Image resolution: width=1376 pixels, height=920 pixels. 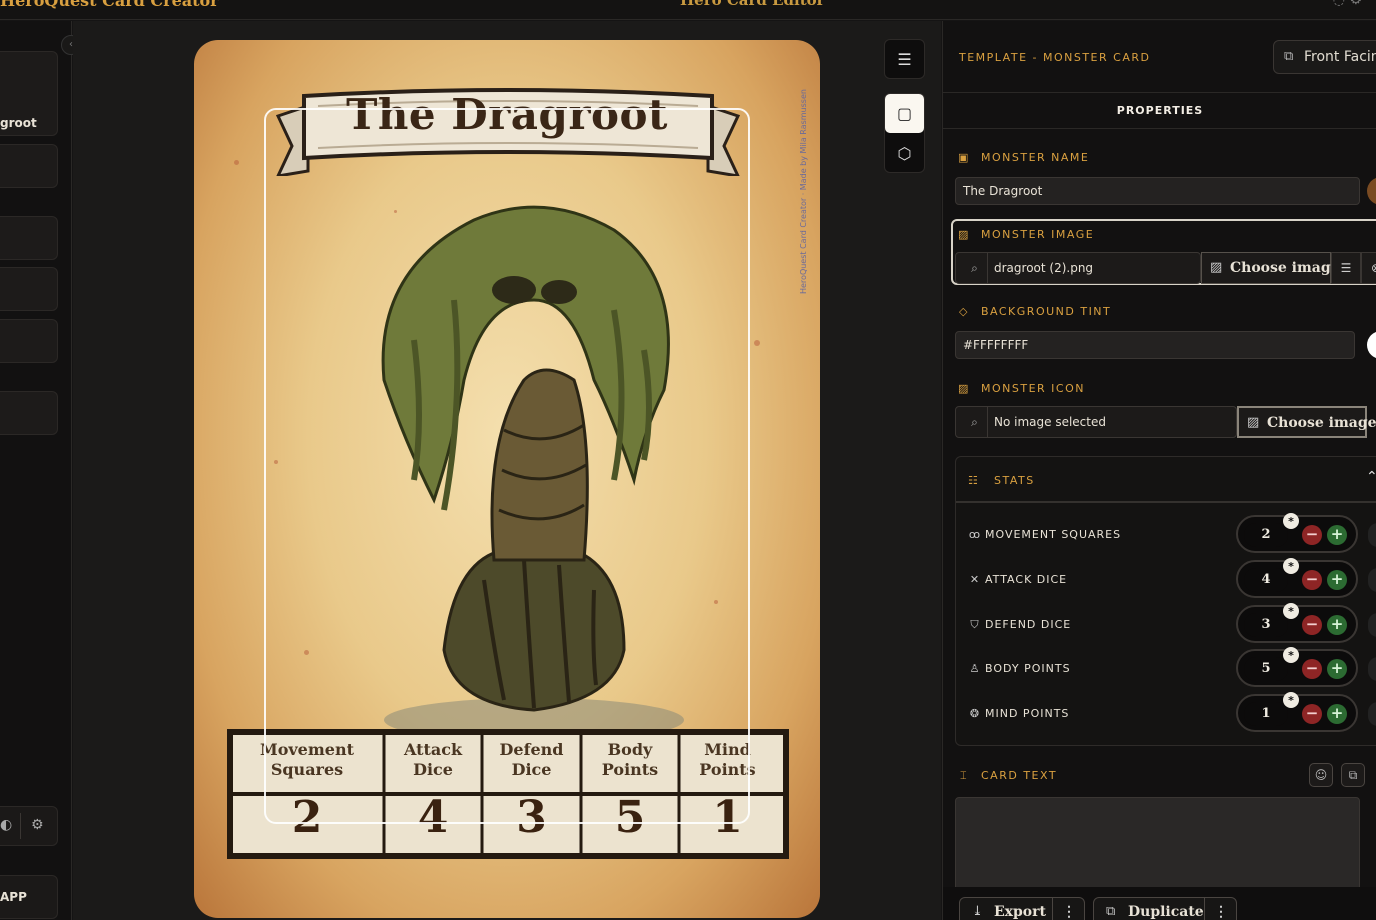 What do you see at coordinates (20, 826) in the screenshot?
I see `tools-divider` at bounding box center [20, 826].